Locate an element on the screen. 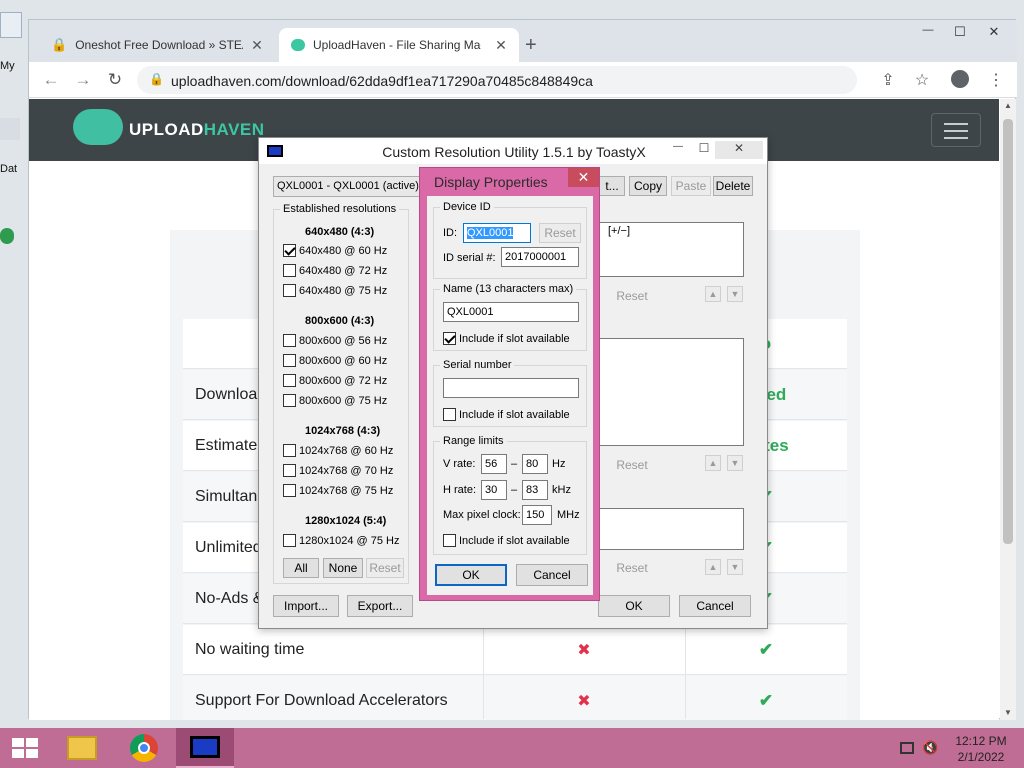 The height and width of the screenshot is (768, 1024). close-window-button: ✕ is located at coordinates (994, 32).